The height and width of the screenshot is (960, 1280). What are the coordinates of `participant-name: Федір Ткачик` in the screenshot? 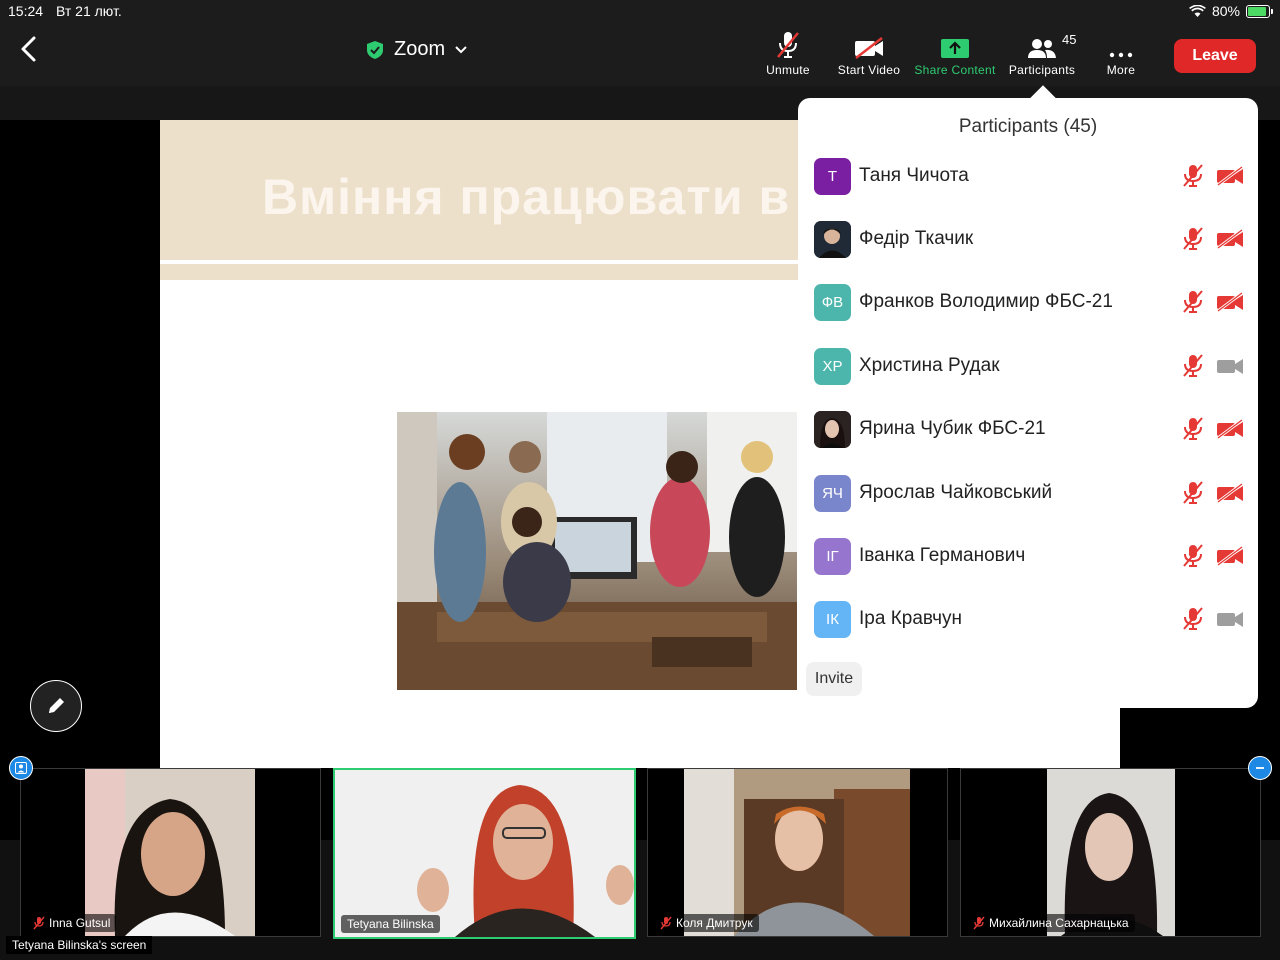 It's located at (916, 238).